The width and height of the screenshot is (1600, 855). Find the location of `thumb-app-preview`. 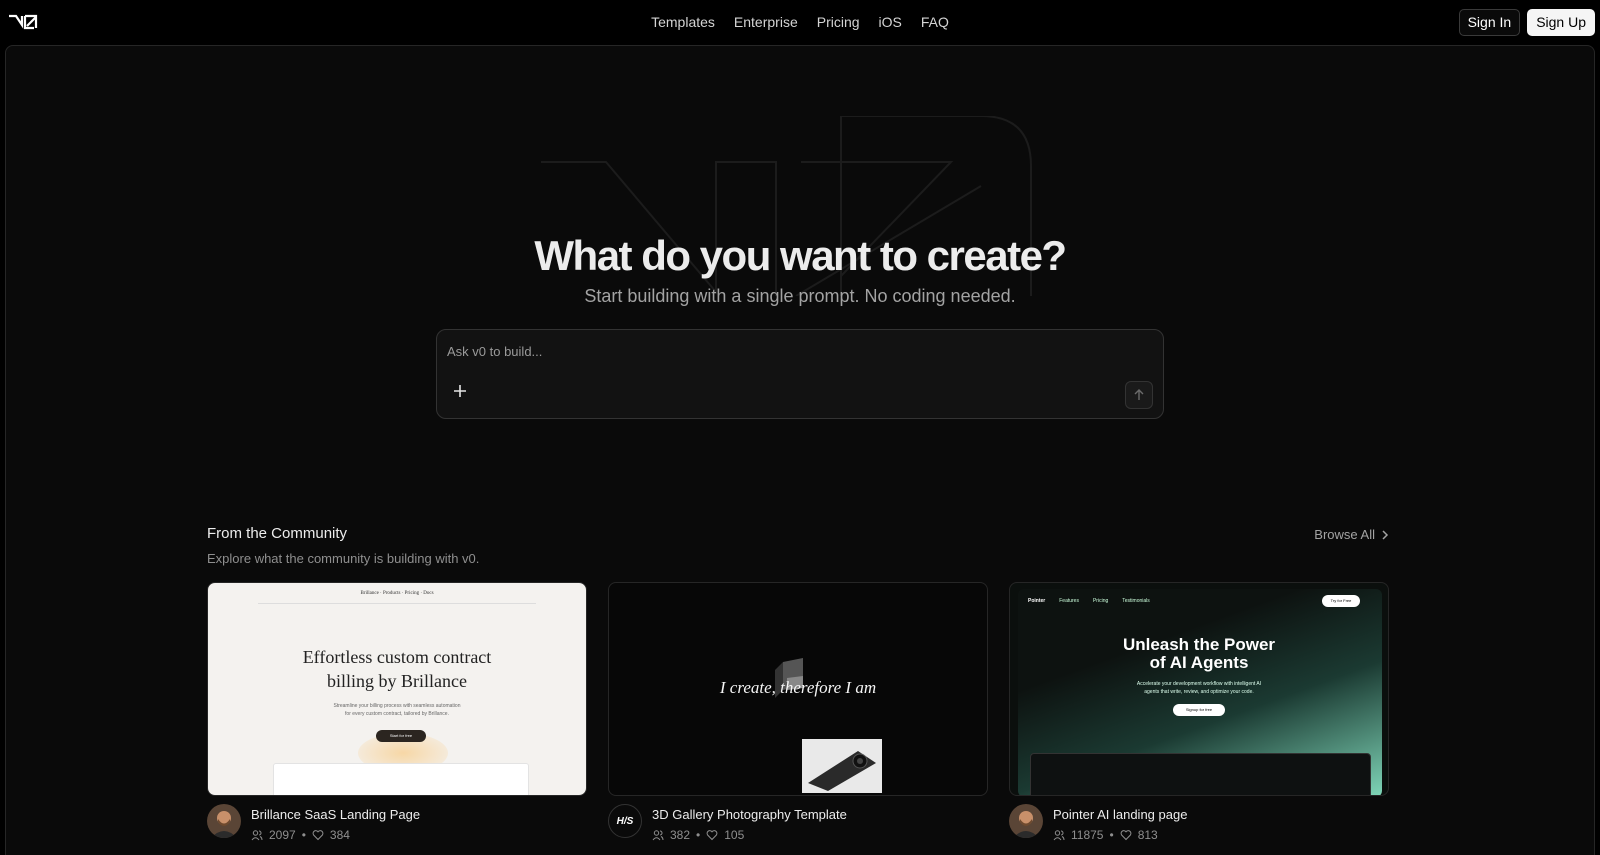

thumb-app-preview is located at coordinates (401, 779).